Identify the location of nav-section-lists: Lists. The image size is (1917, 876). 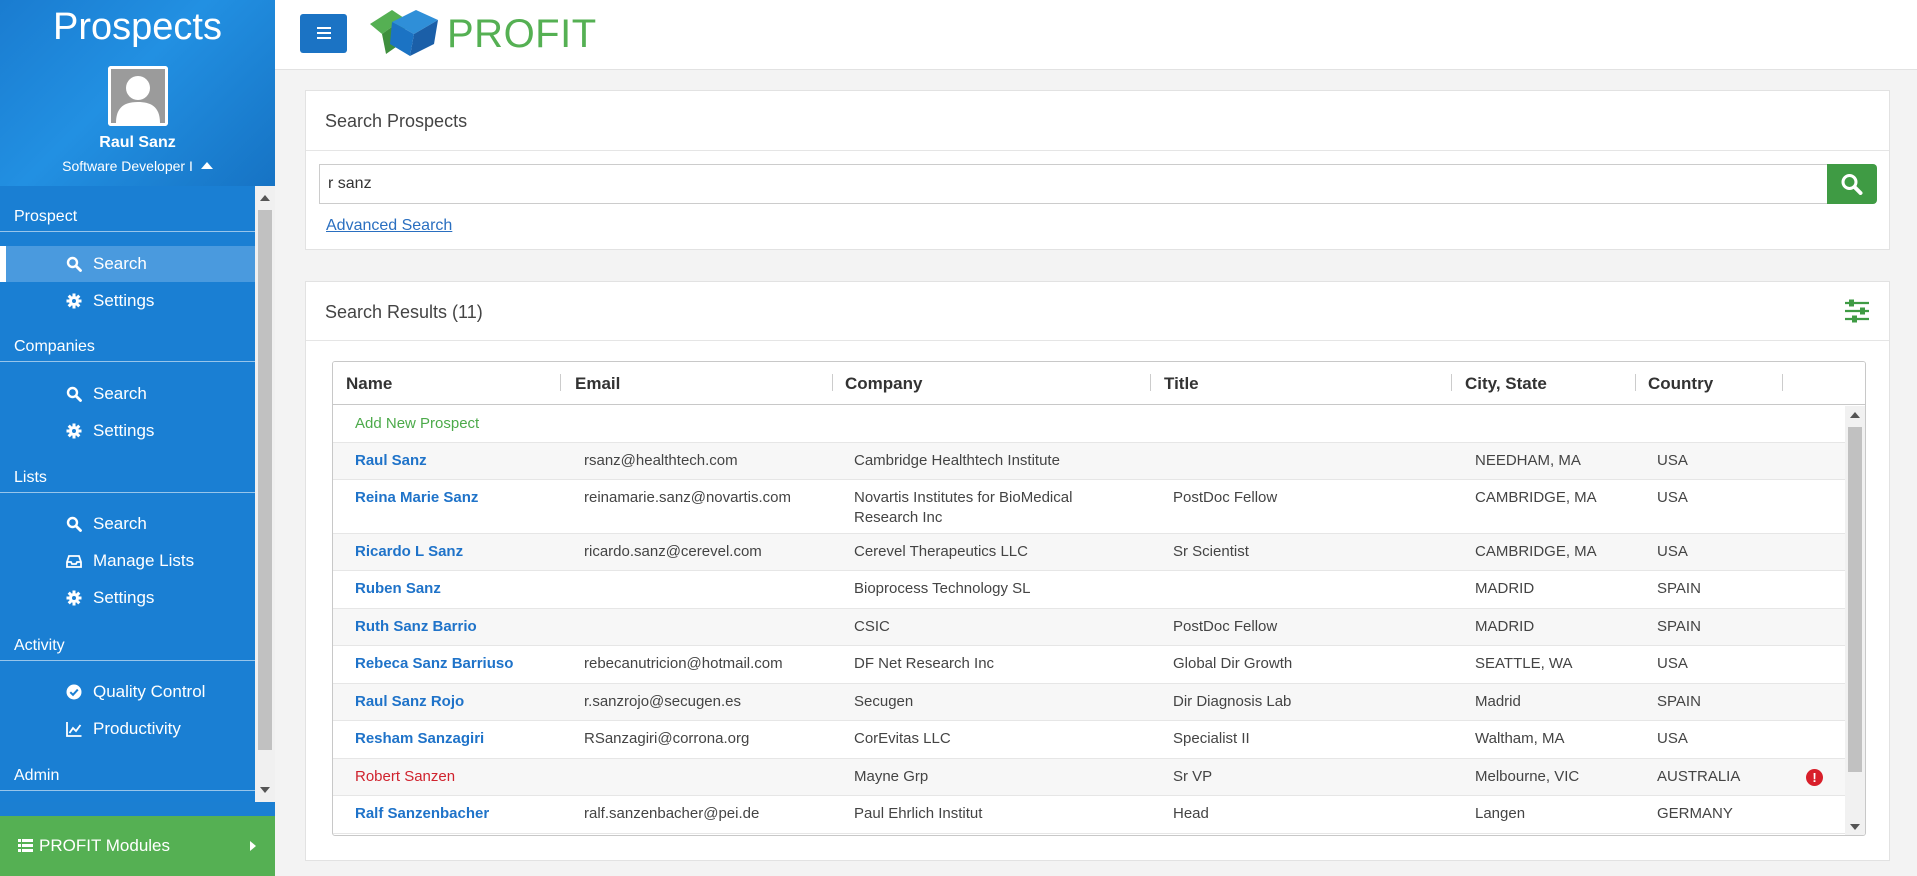
(127, 480).